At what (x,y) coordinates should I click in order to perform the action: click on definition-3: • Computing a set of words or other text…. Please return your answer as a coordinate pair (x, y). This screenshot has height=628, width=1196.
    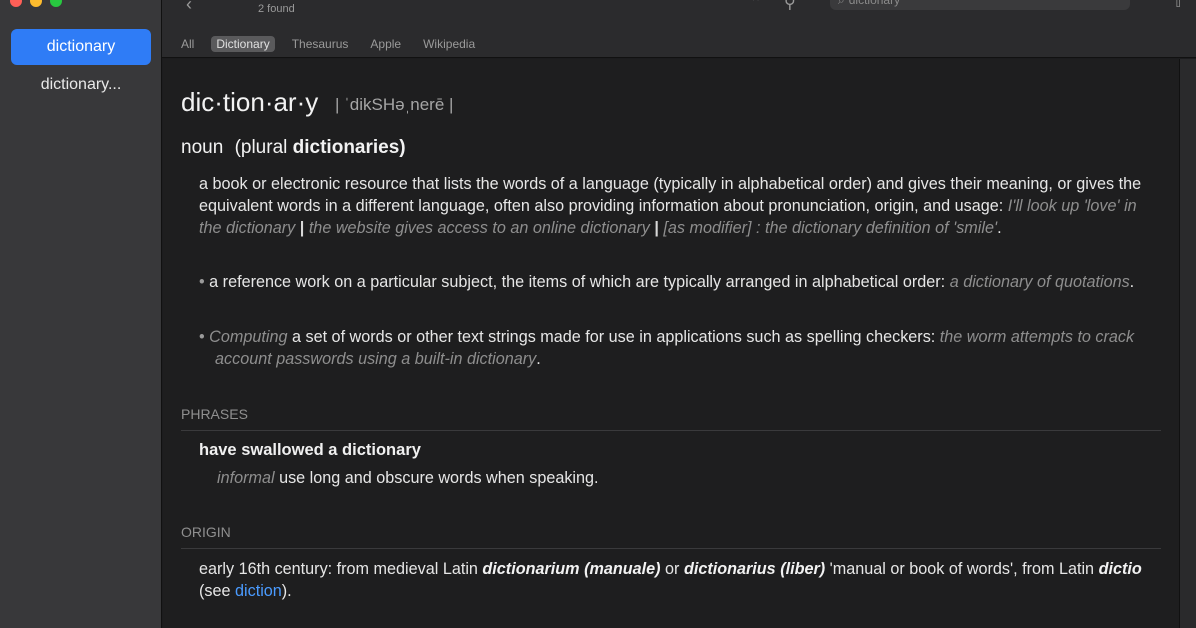
    Looking at the image, I should click on (679, 348).